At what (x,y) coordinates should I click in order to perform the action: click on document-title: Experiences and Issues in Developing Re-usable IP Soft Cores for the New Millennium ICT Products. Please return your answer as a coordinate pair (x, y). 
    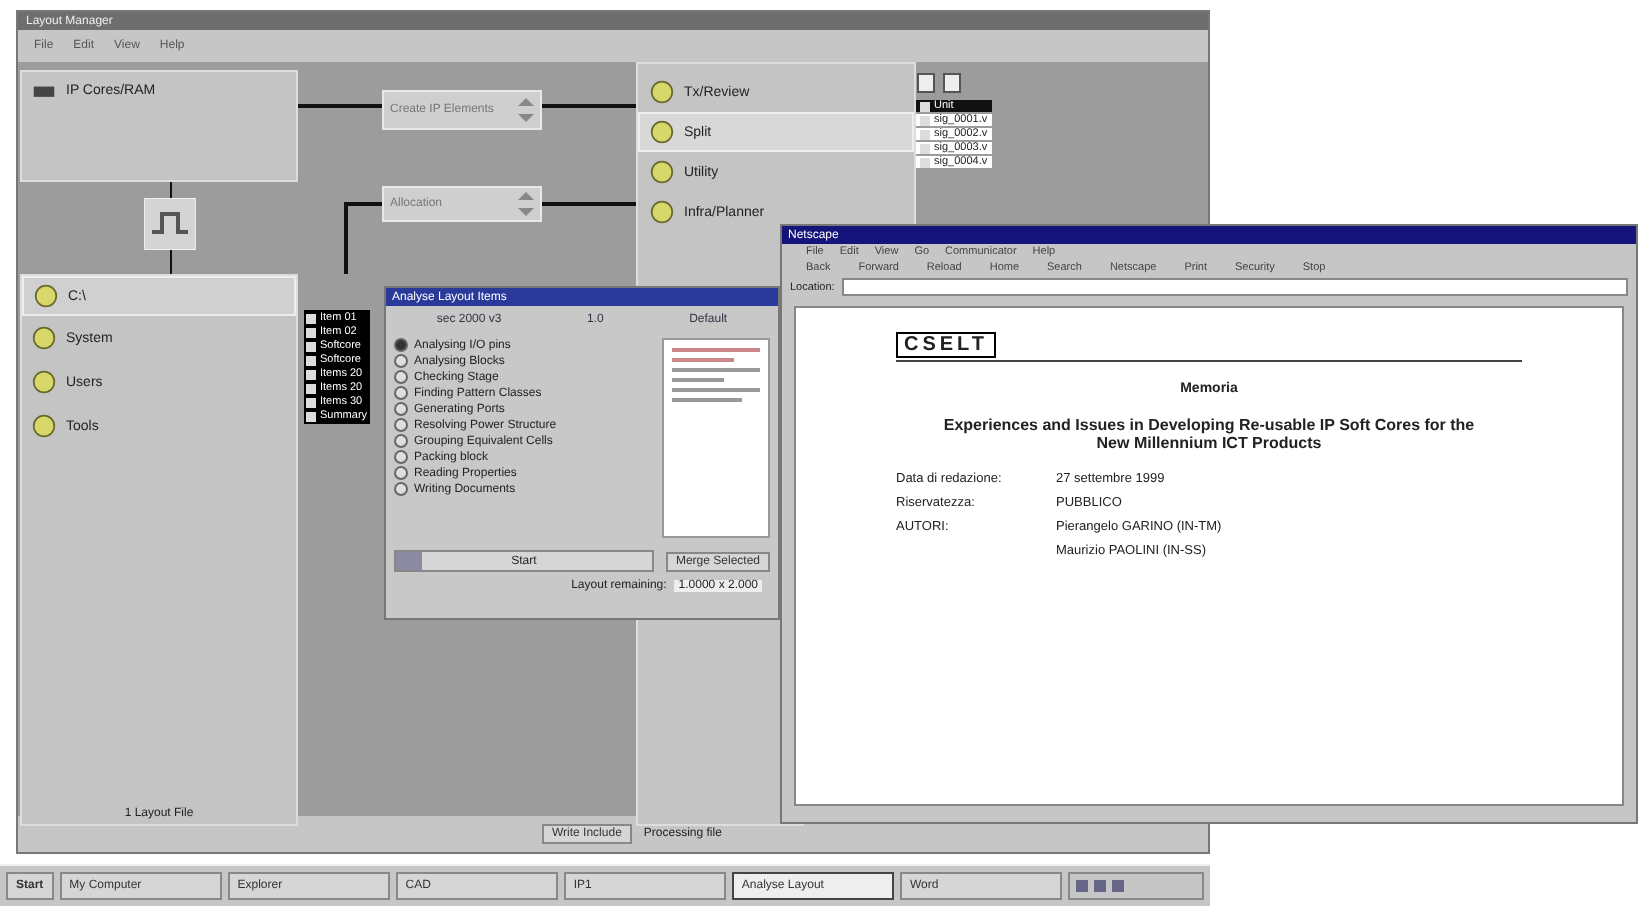
    Looking at the image, I should click on (1209, 434).